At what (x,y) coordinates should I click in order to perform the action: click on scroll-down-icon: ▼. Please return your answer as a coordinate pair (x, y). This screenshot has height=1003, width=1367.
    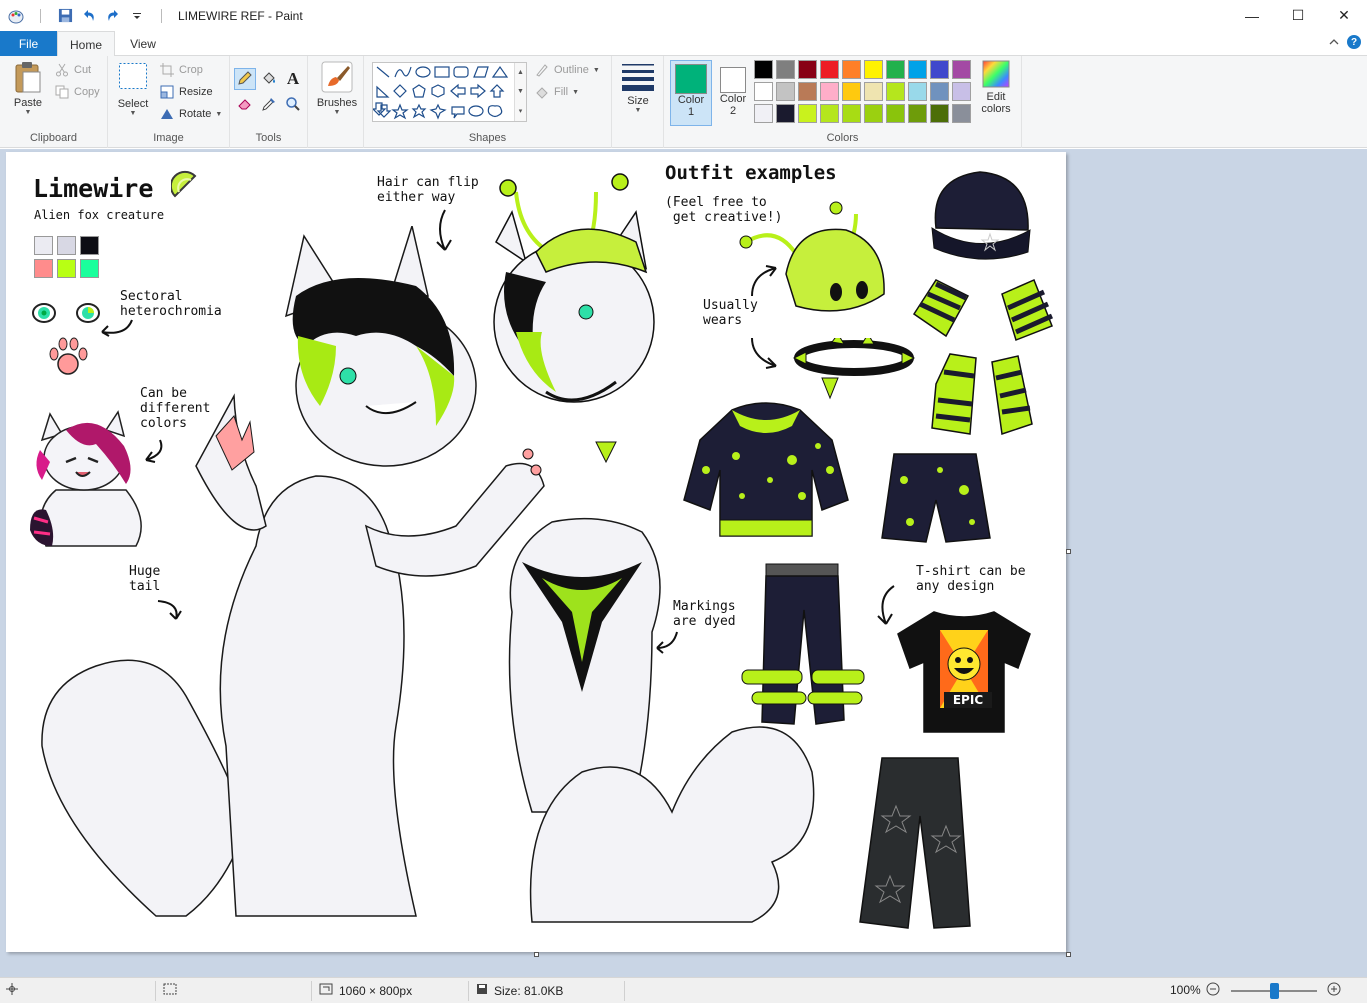
    Looking at the image, I should click on (520, 91).